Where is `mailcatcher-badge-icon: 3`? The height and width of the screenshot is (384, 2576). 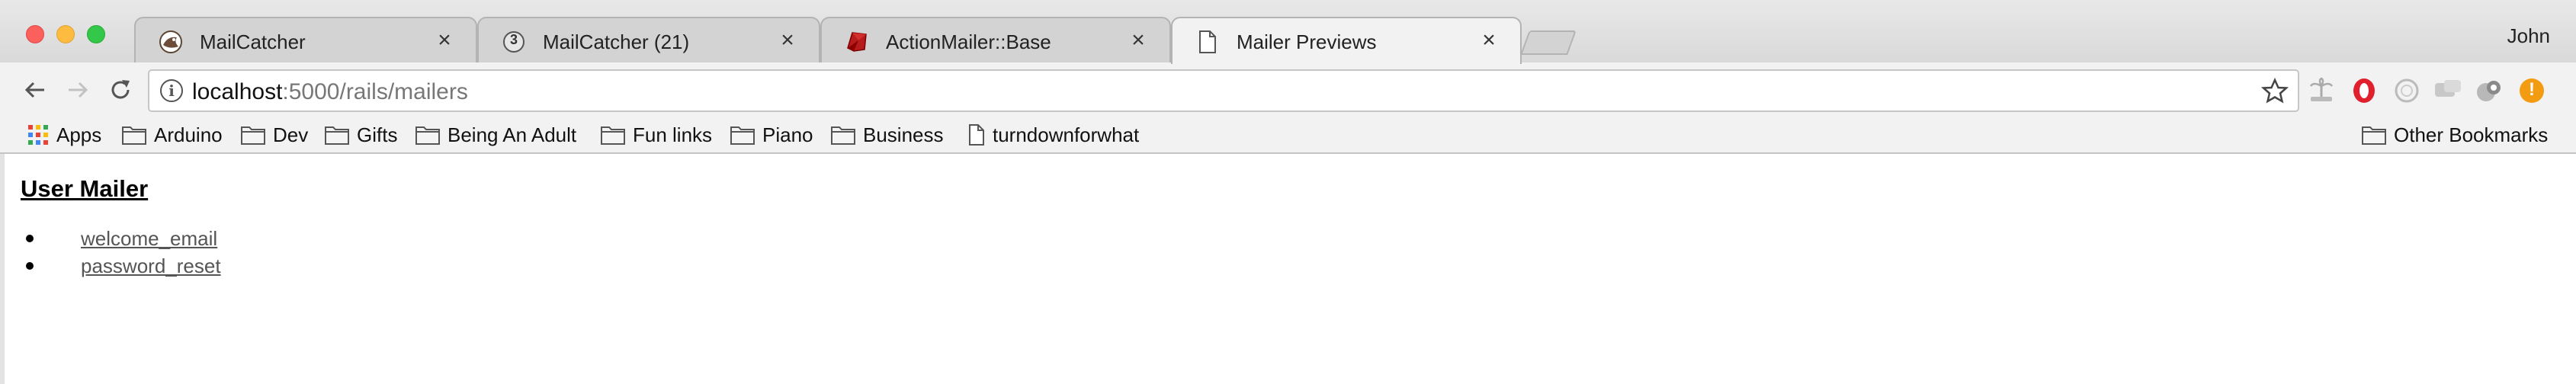
mailcatcher-badge-icon: 3 is located at coordinates (514, 42).